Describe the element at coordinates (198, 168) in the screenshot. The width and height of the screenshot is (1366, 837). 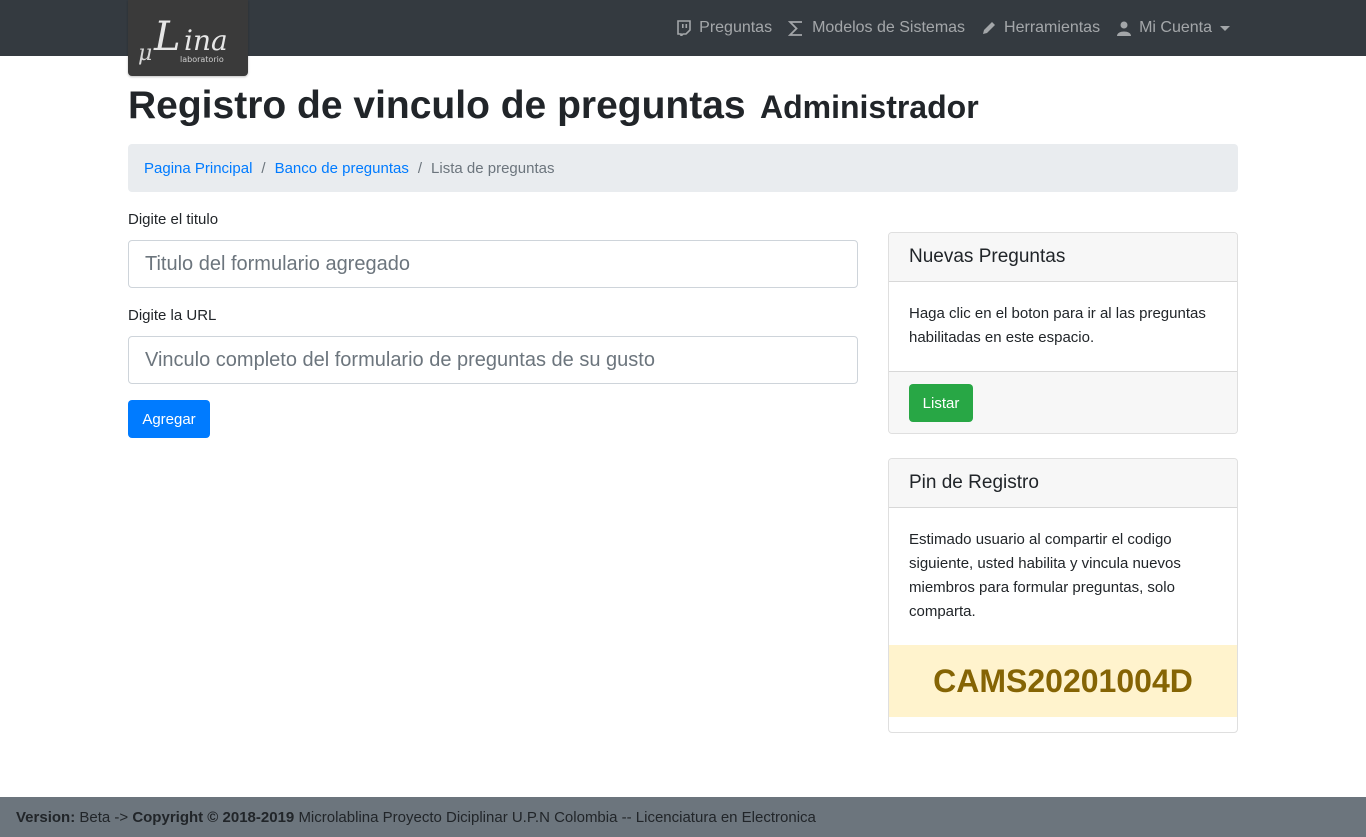
I see `breadcrumb-home-link: Pagina Principal` at that location.